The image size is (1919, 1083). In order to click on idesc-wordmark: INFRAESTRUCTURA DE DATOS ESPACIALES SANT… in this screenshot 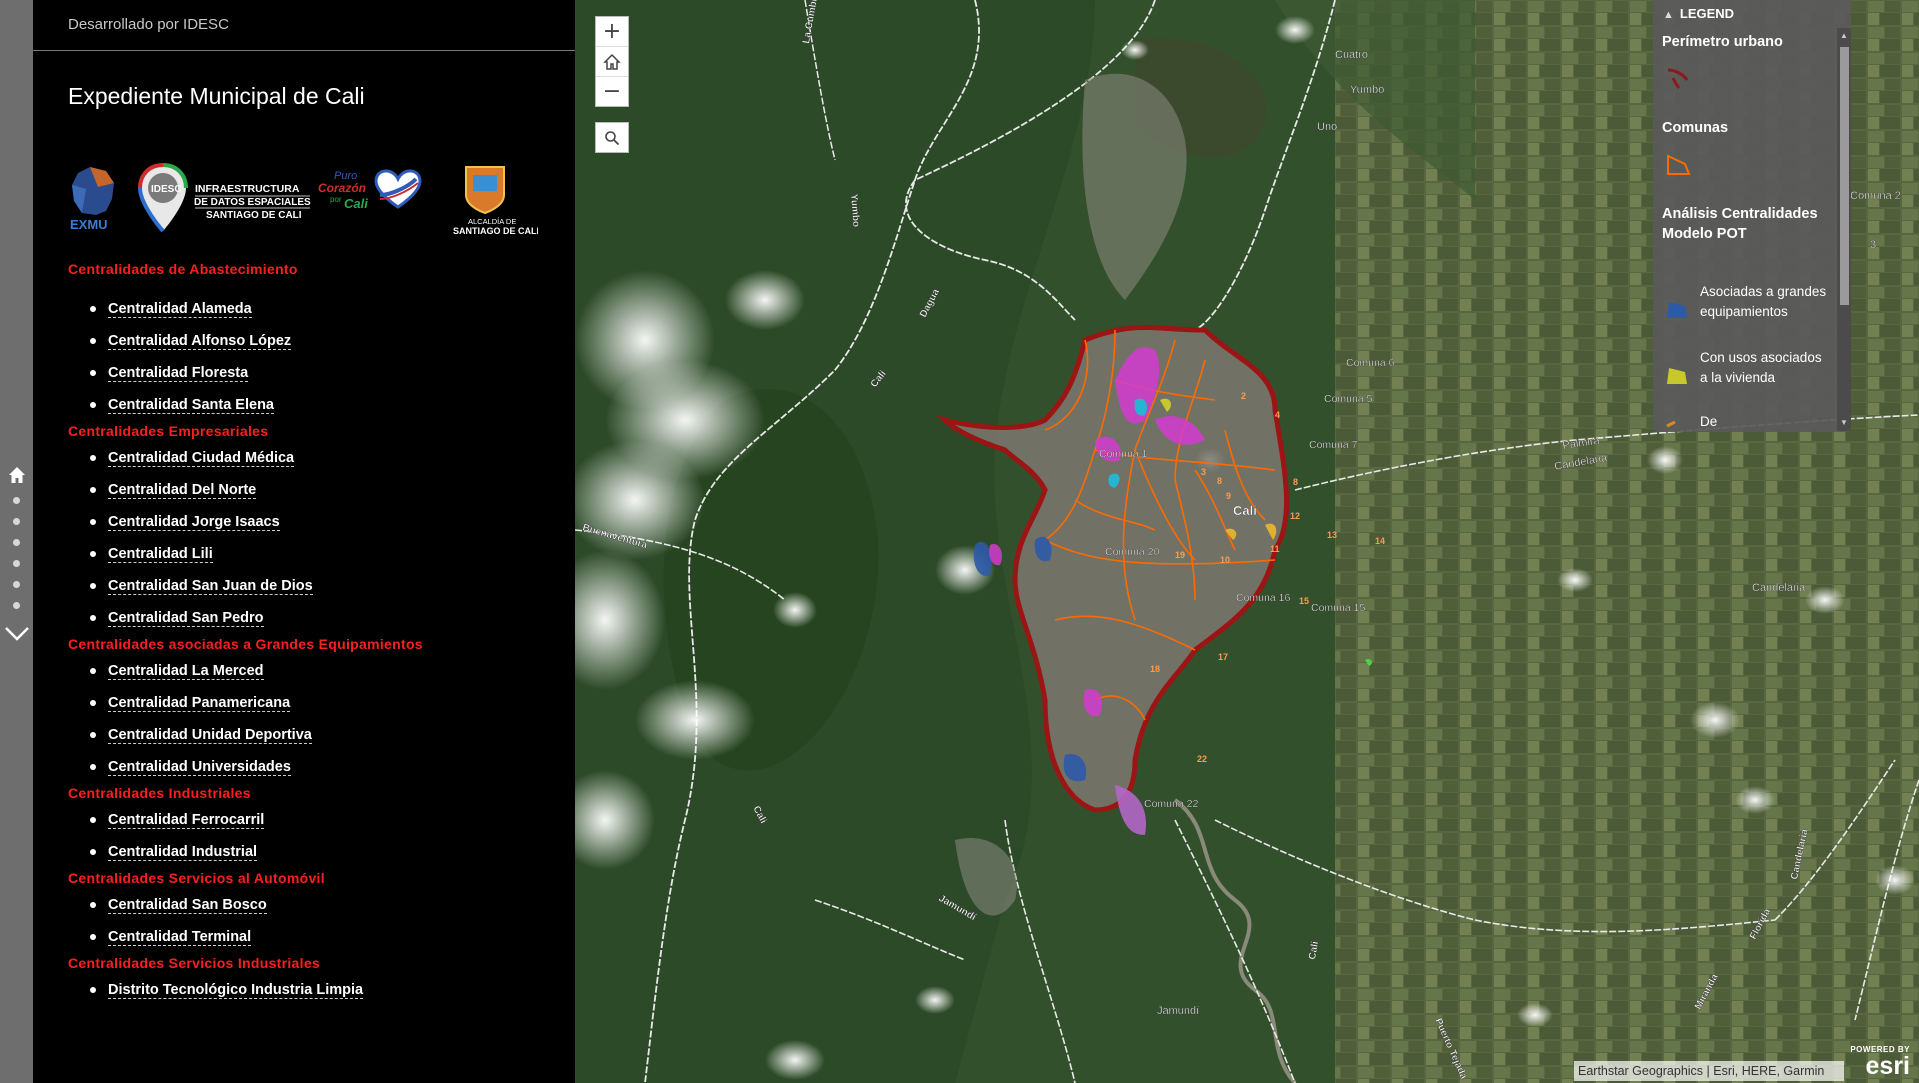, I will do `click(252, 202)`.